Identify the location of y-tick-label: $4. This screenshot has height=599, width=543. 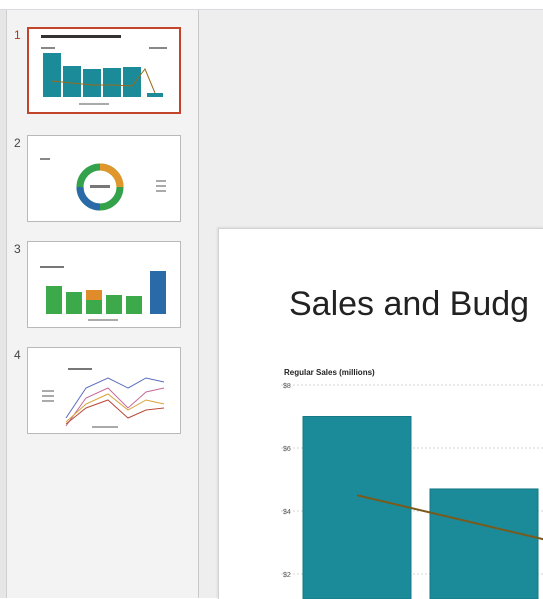
(287, 512).